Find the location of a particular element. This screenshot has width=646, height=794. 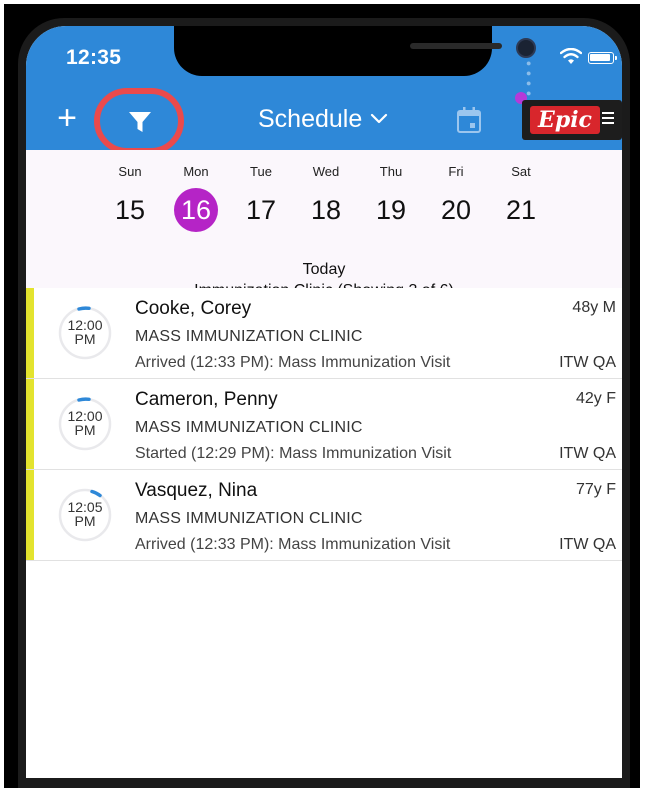

day-name: Wed is located at coordinates (326, 171).